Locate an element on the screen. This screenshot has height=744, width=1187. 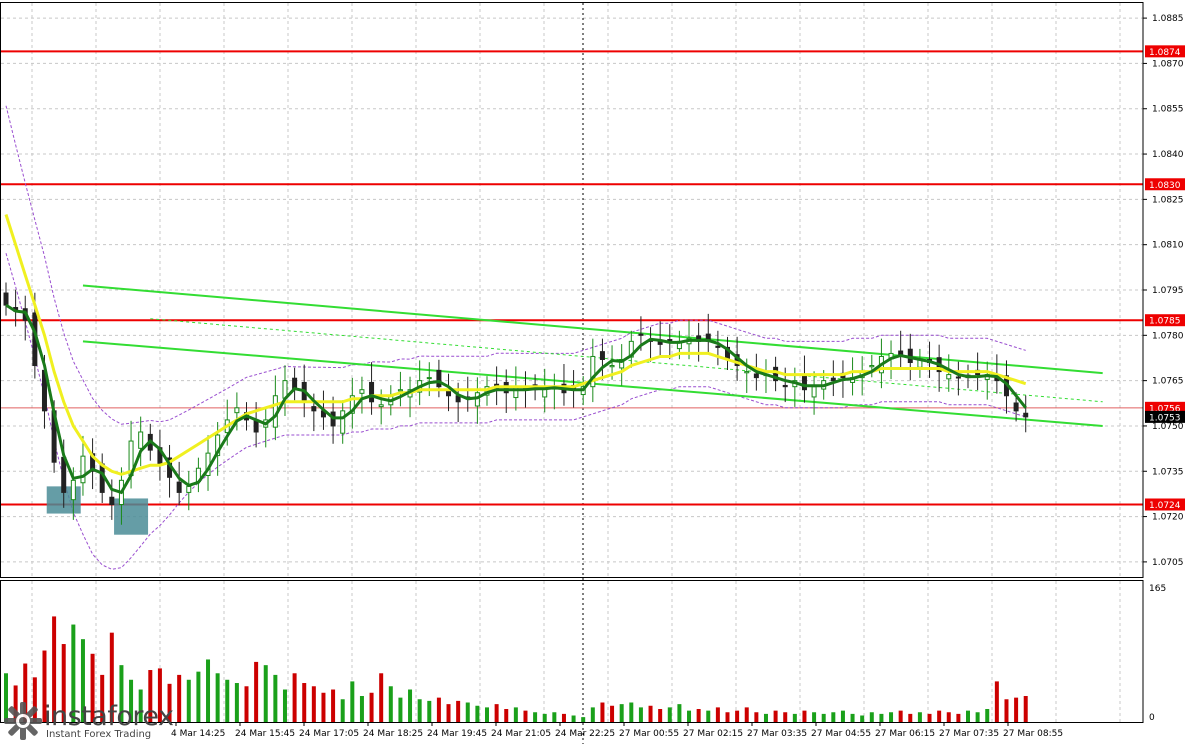
price-tick-label: 1.0765 is located at coordinates (1168, 382).